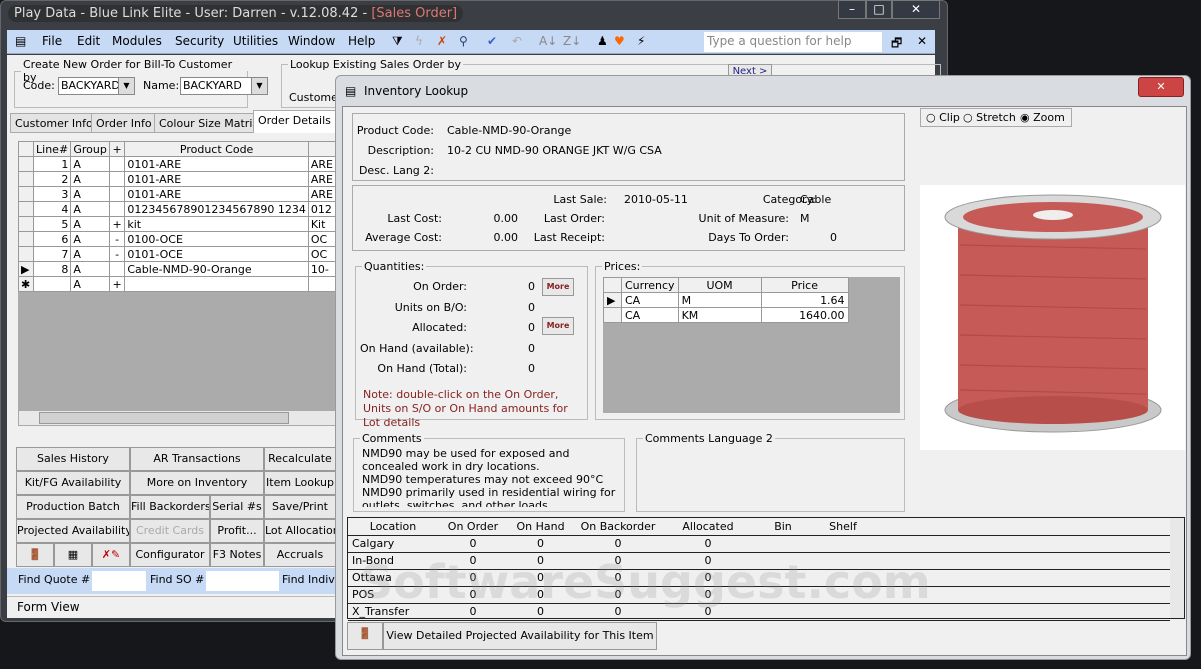 The height and width of the screenshot is (669, 1201). Describe the element at coordinates (300, 459) in the screenshot. I see `button-recalculate: Recalculate` at that location.